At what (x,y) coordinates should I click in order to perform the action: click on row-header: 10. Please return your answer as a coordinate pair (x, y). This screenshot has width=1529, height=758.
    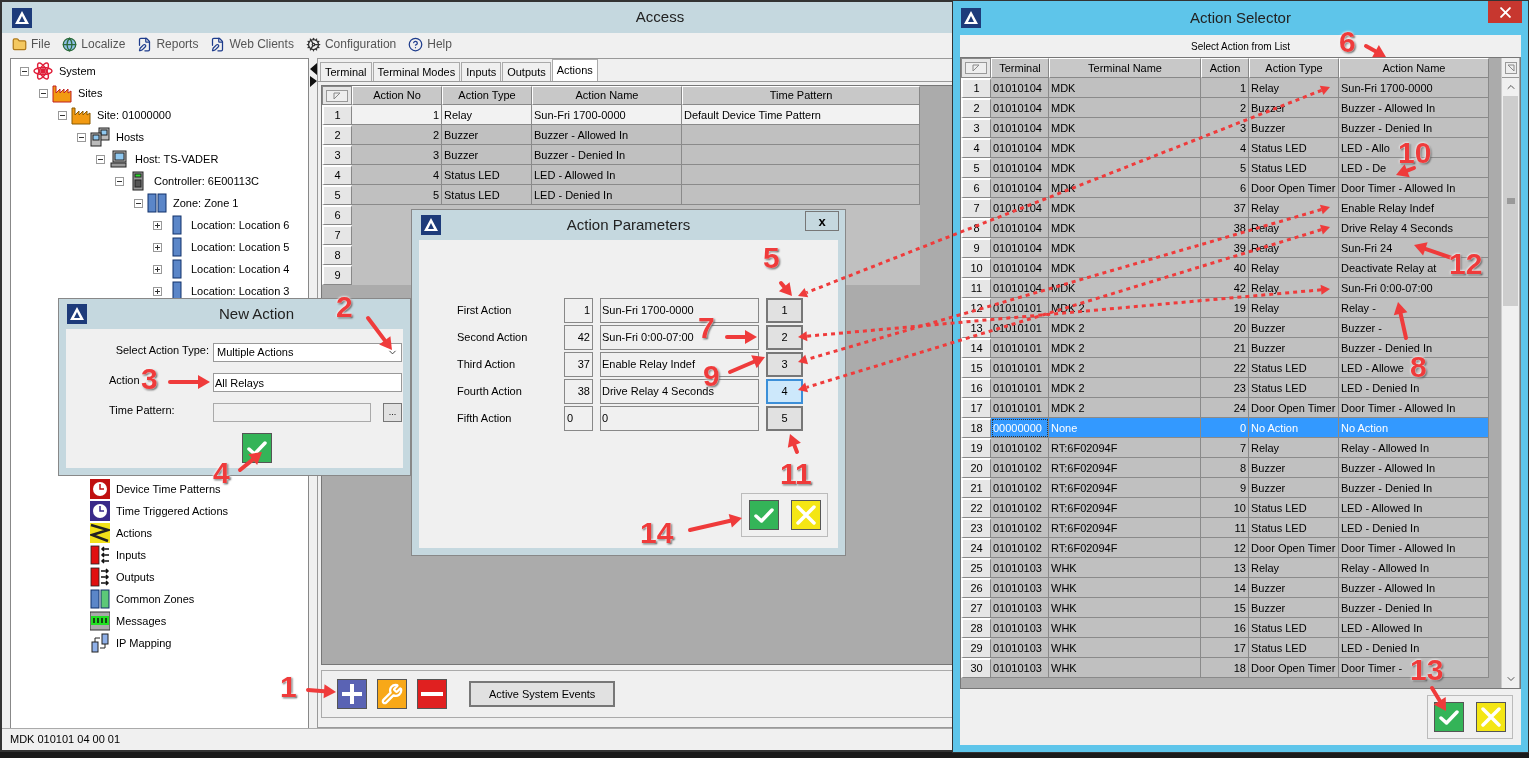
    Looking at the image, I should click on (976, 268).